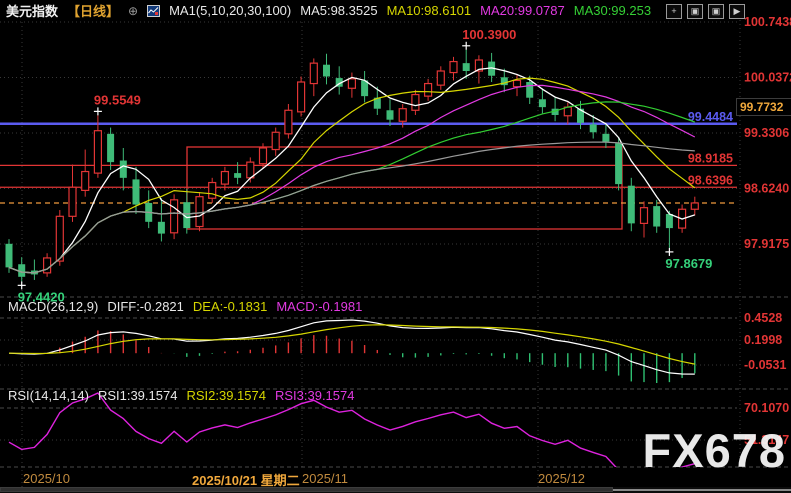 Image resolution: width=791 pixels, height=493 pixels. Describe the element at coordinates (702, 490) in the screenshot. I see `scrollbar-track-line` at that location.